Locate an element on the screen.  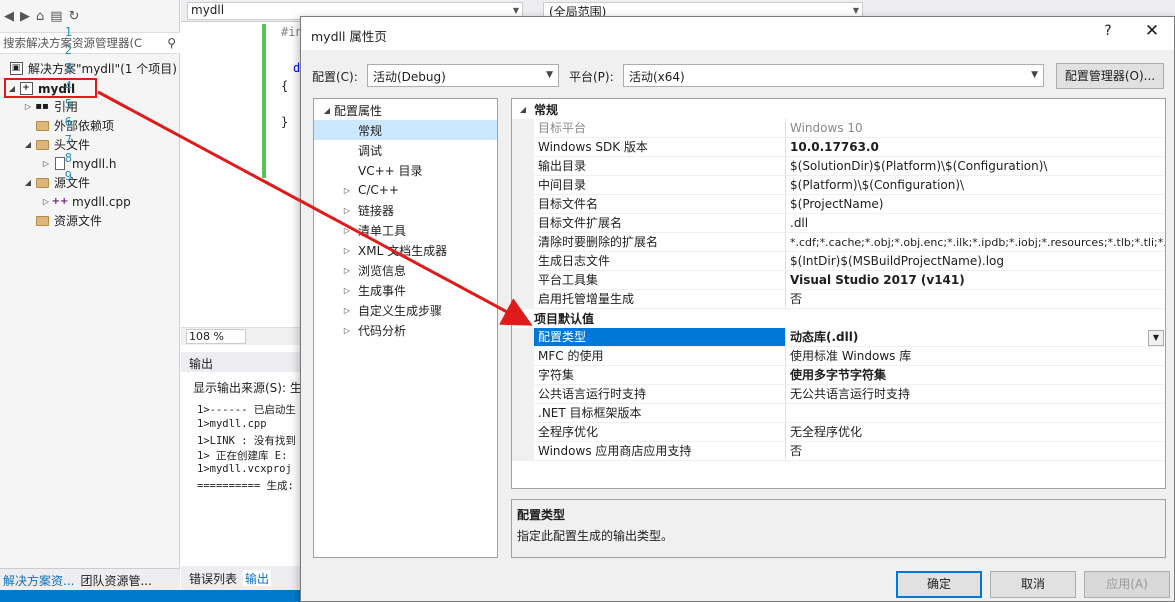
line-number: 2 is located at coordinates (68, 50).